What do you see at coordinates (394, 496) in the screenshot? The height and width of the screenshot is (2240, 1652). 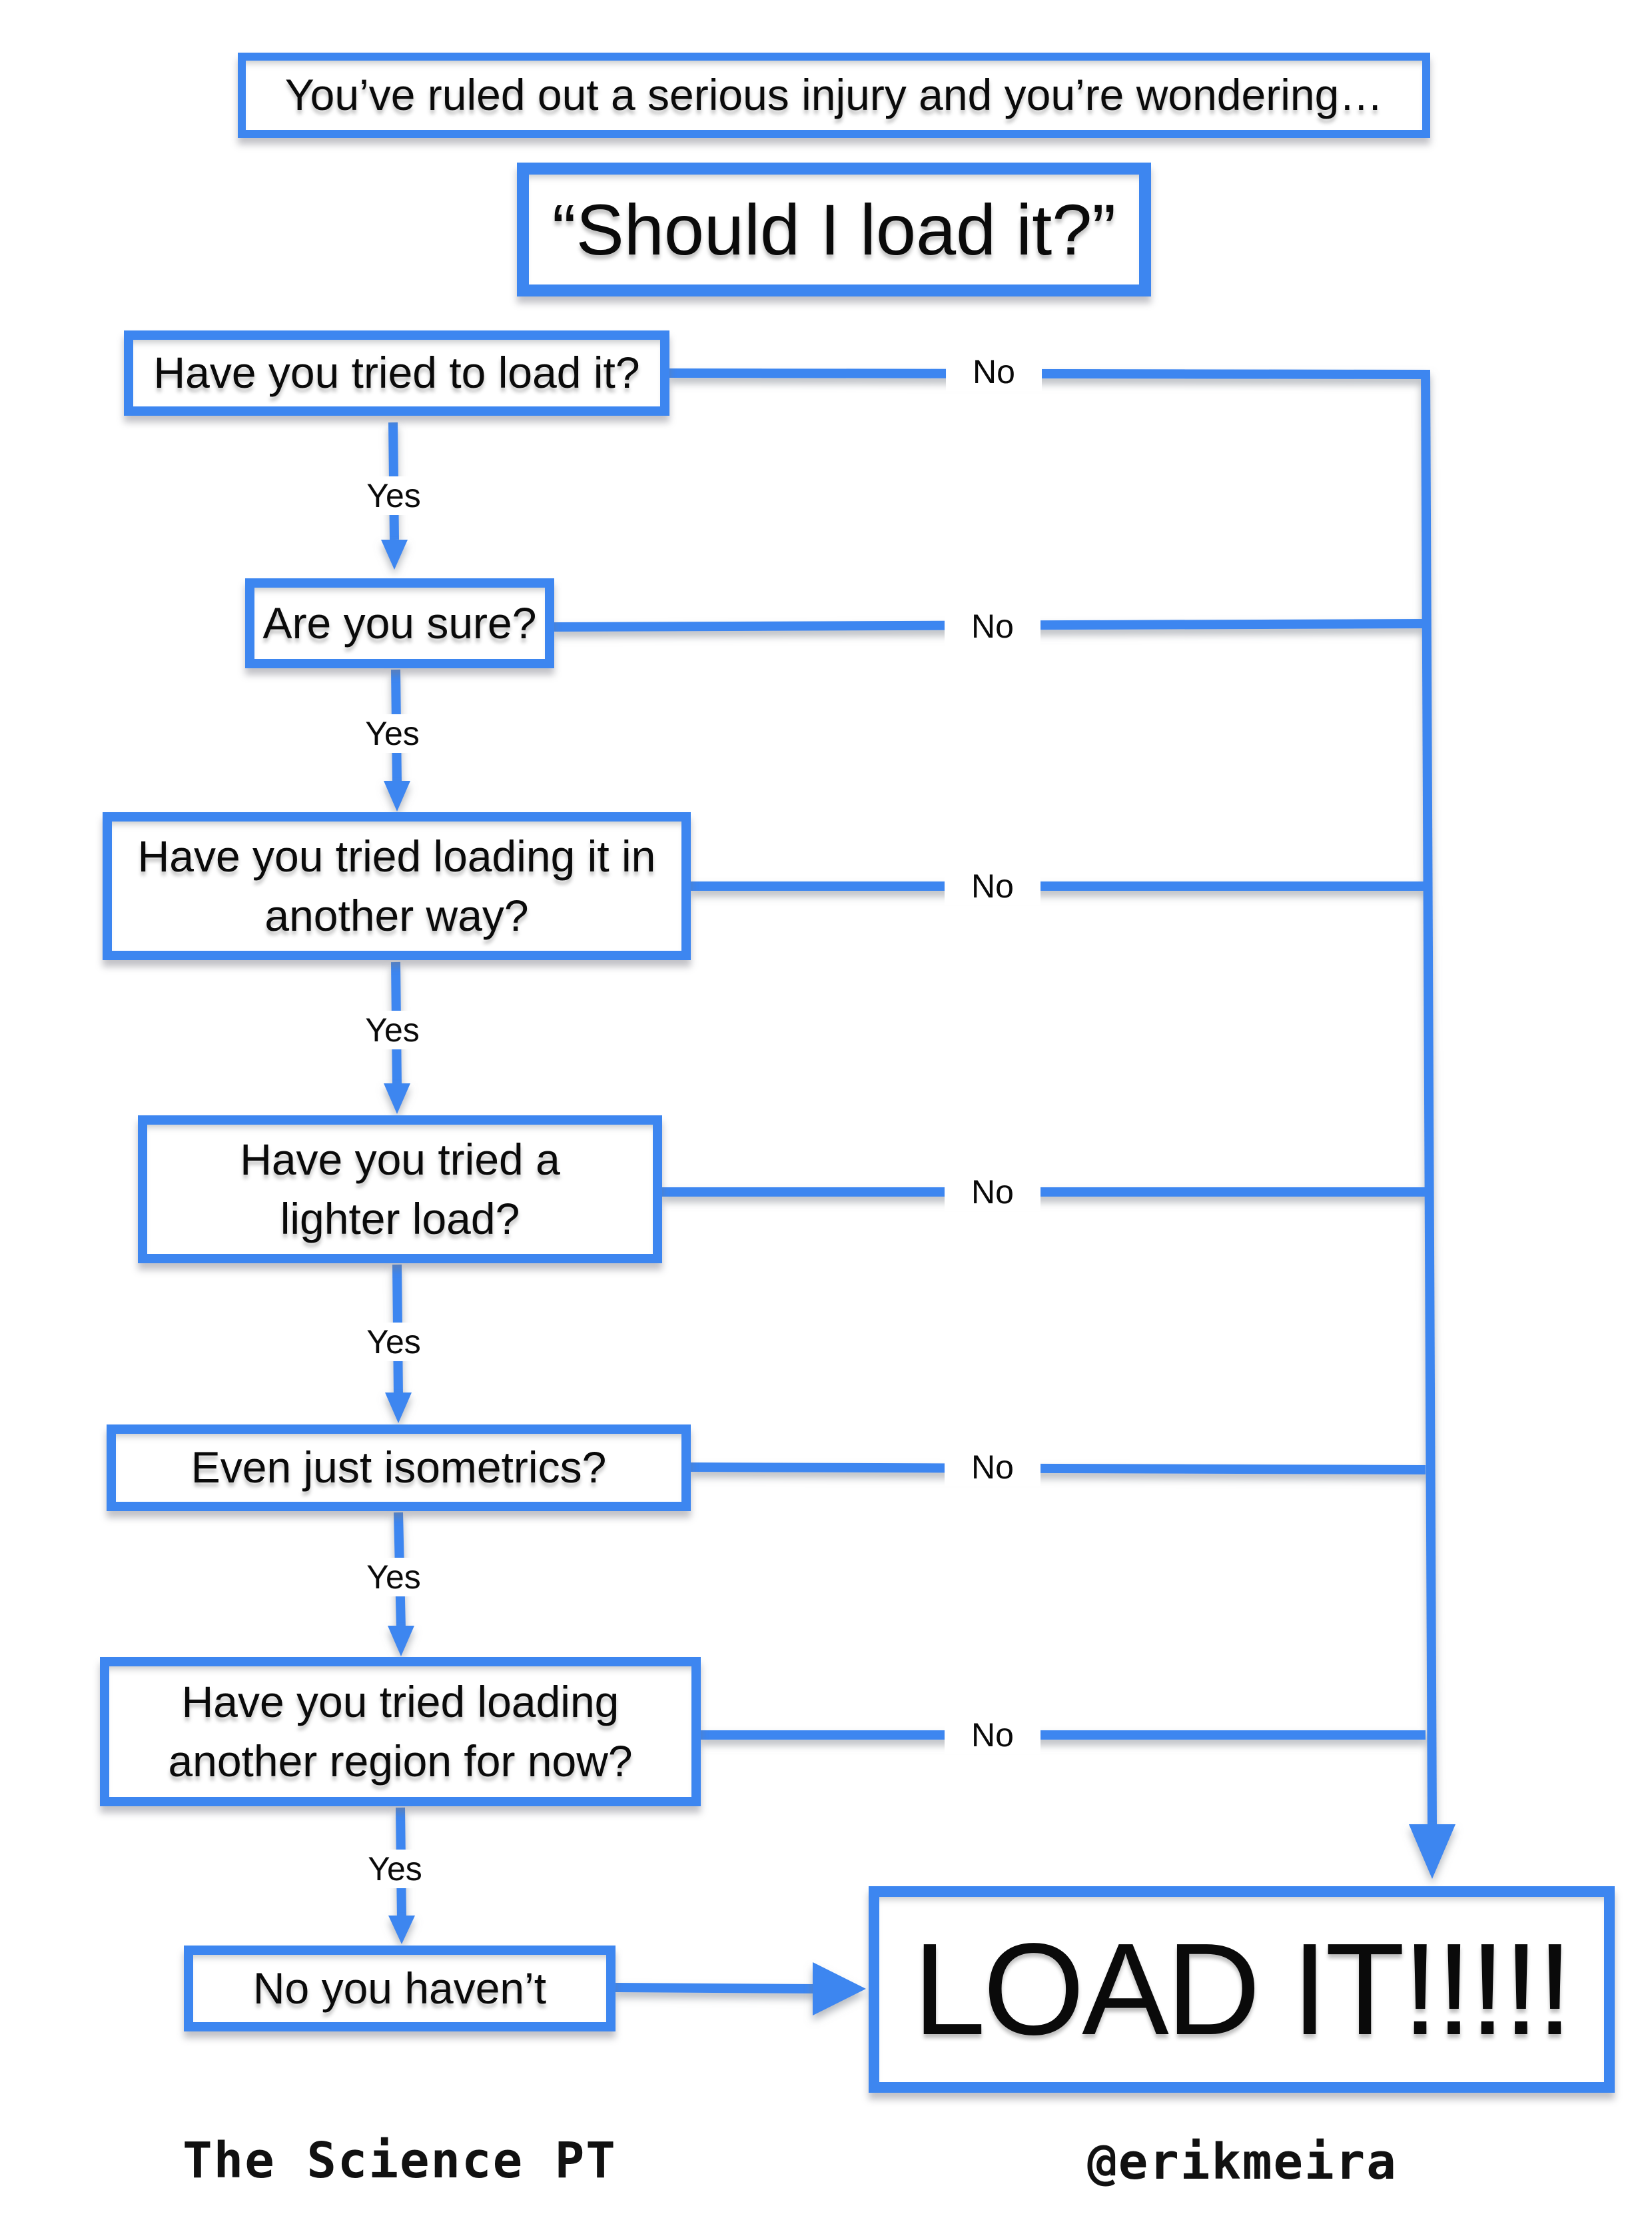 I see `yes-label-1: Yes` at bounding box center [394, 496].